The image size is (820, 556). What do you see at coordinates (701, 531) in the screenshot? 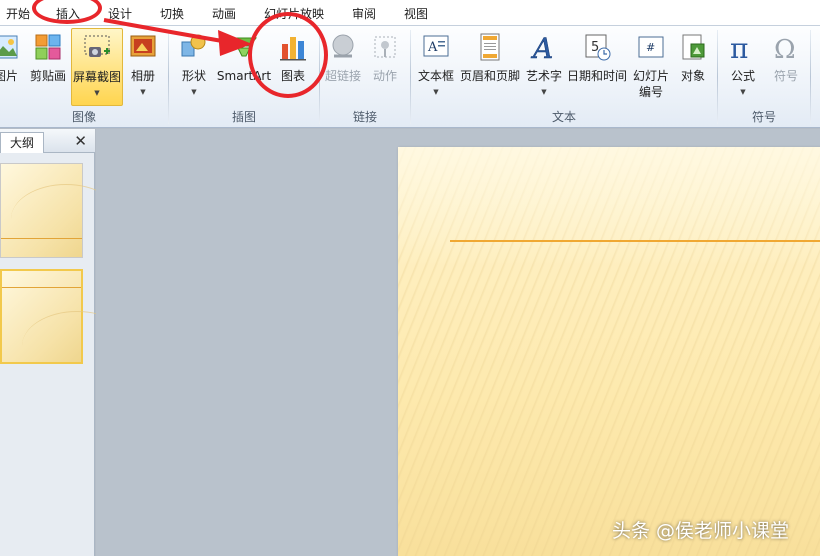
I see `watermark: 头条 @侯老师小课堂` at bounding box center [701, 531].